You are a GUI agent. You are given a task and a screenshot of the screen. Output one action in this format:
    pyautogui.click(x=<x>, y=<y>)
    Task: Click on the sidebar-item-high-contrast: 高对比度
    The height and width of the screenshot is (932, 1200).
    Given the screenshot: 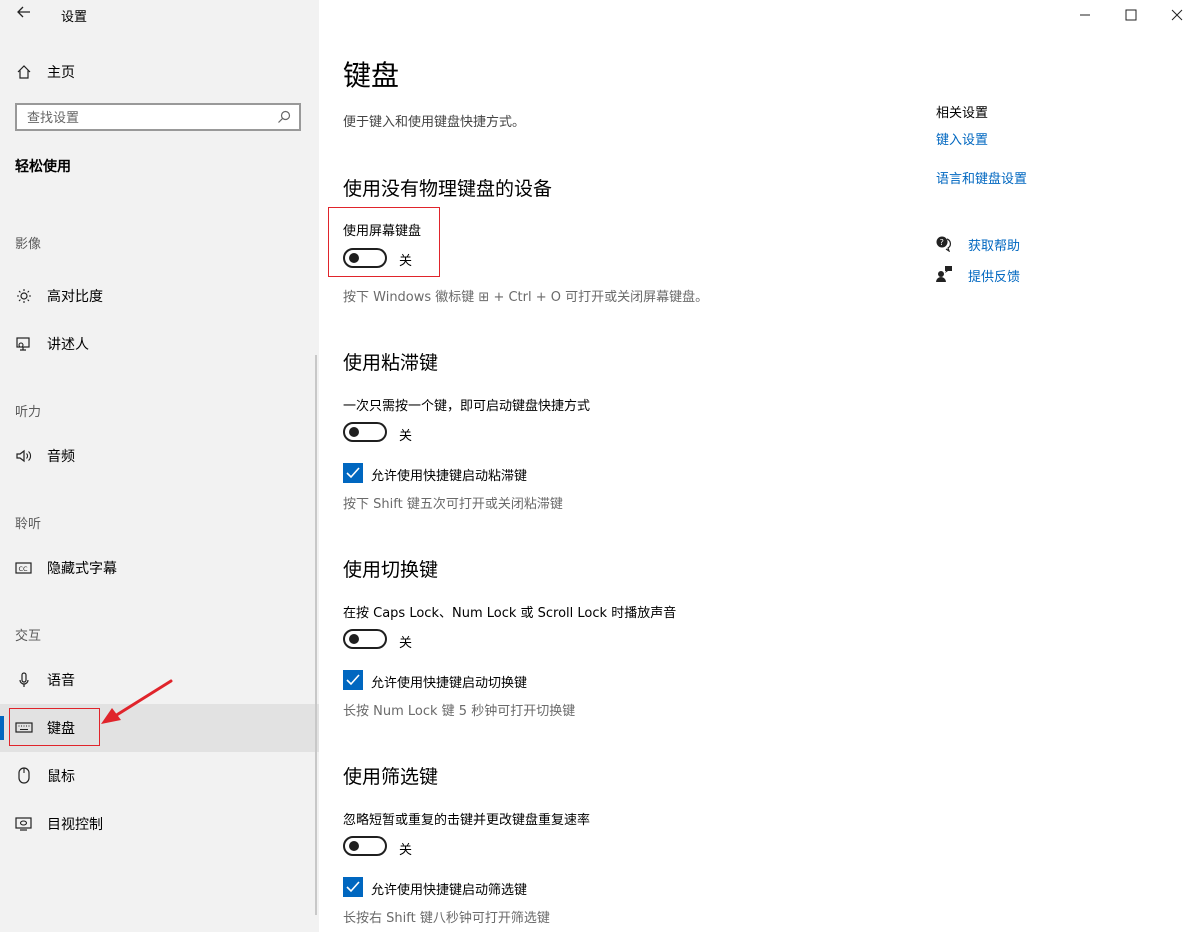 What is the action you would take?
    pyautogui.click(x=159, y=296)
    